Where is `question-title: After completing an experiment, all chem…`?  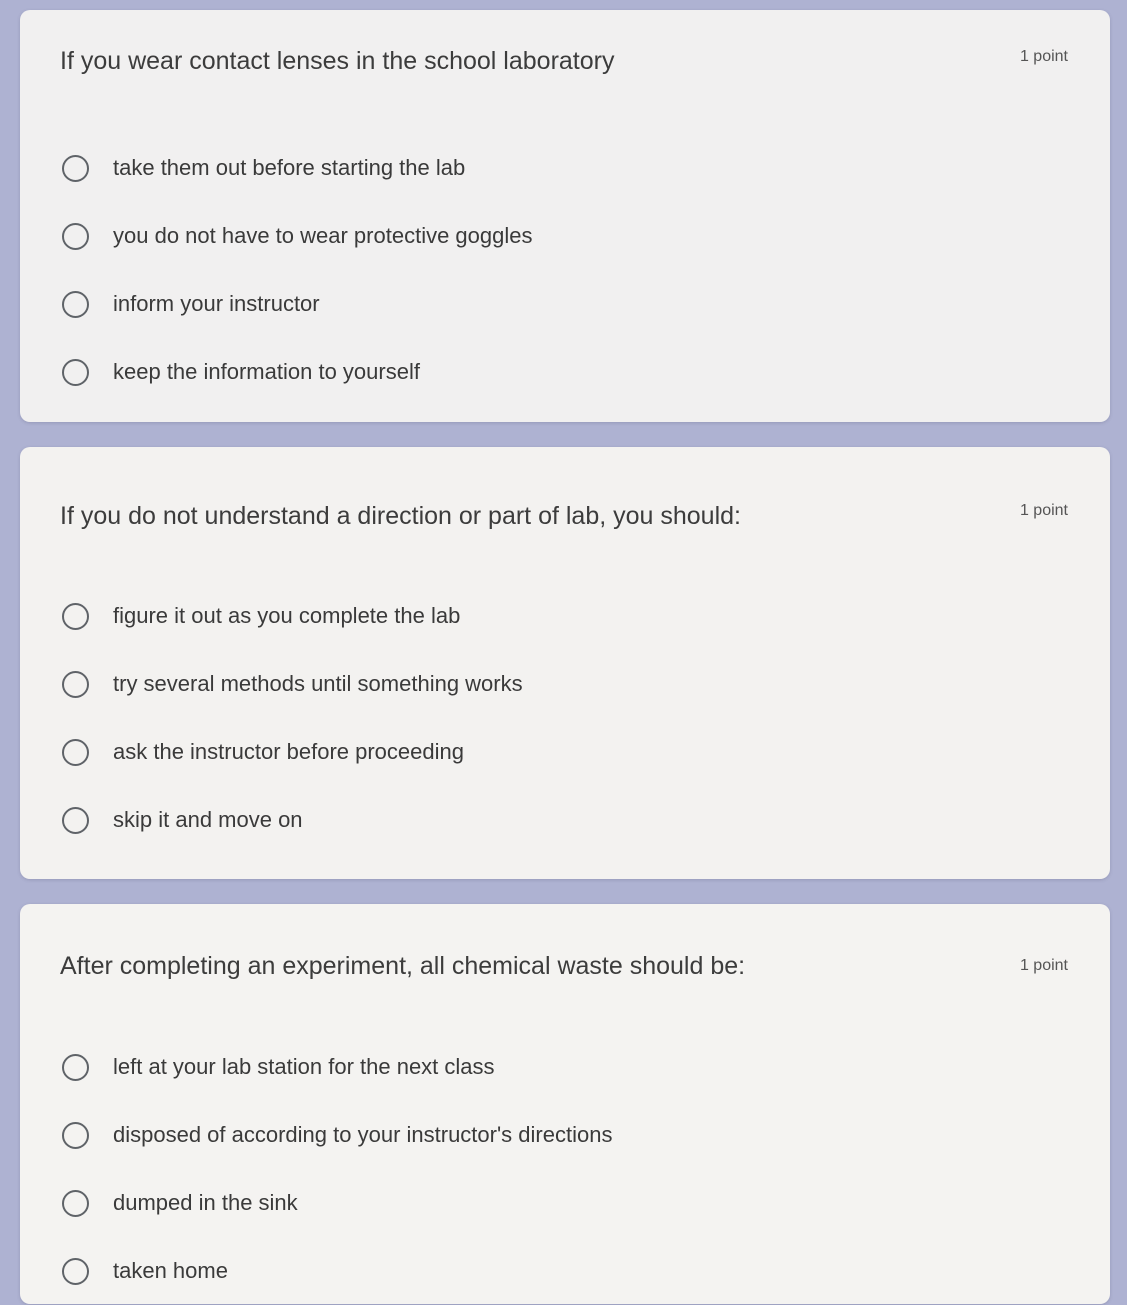
question-title: After completing an experiment, all chem… is located at coordinates (403, 966).